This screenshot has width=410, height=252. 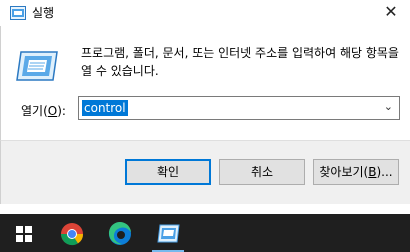 I want to click on close-icon: ✕, so click(x=391, y=11).